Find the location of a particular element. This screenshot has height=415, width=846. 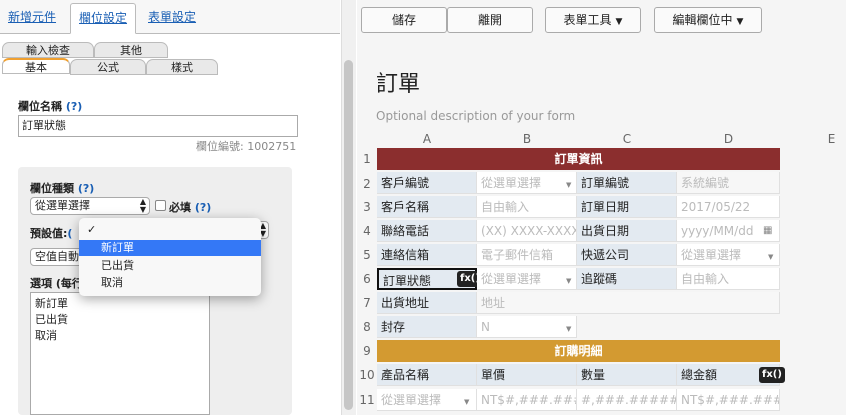

option-line: 取消 is located at coordinates (46, 335).